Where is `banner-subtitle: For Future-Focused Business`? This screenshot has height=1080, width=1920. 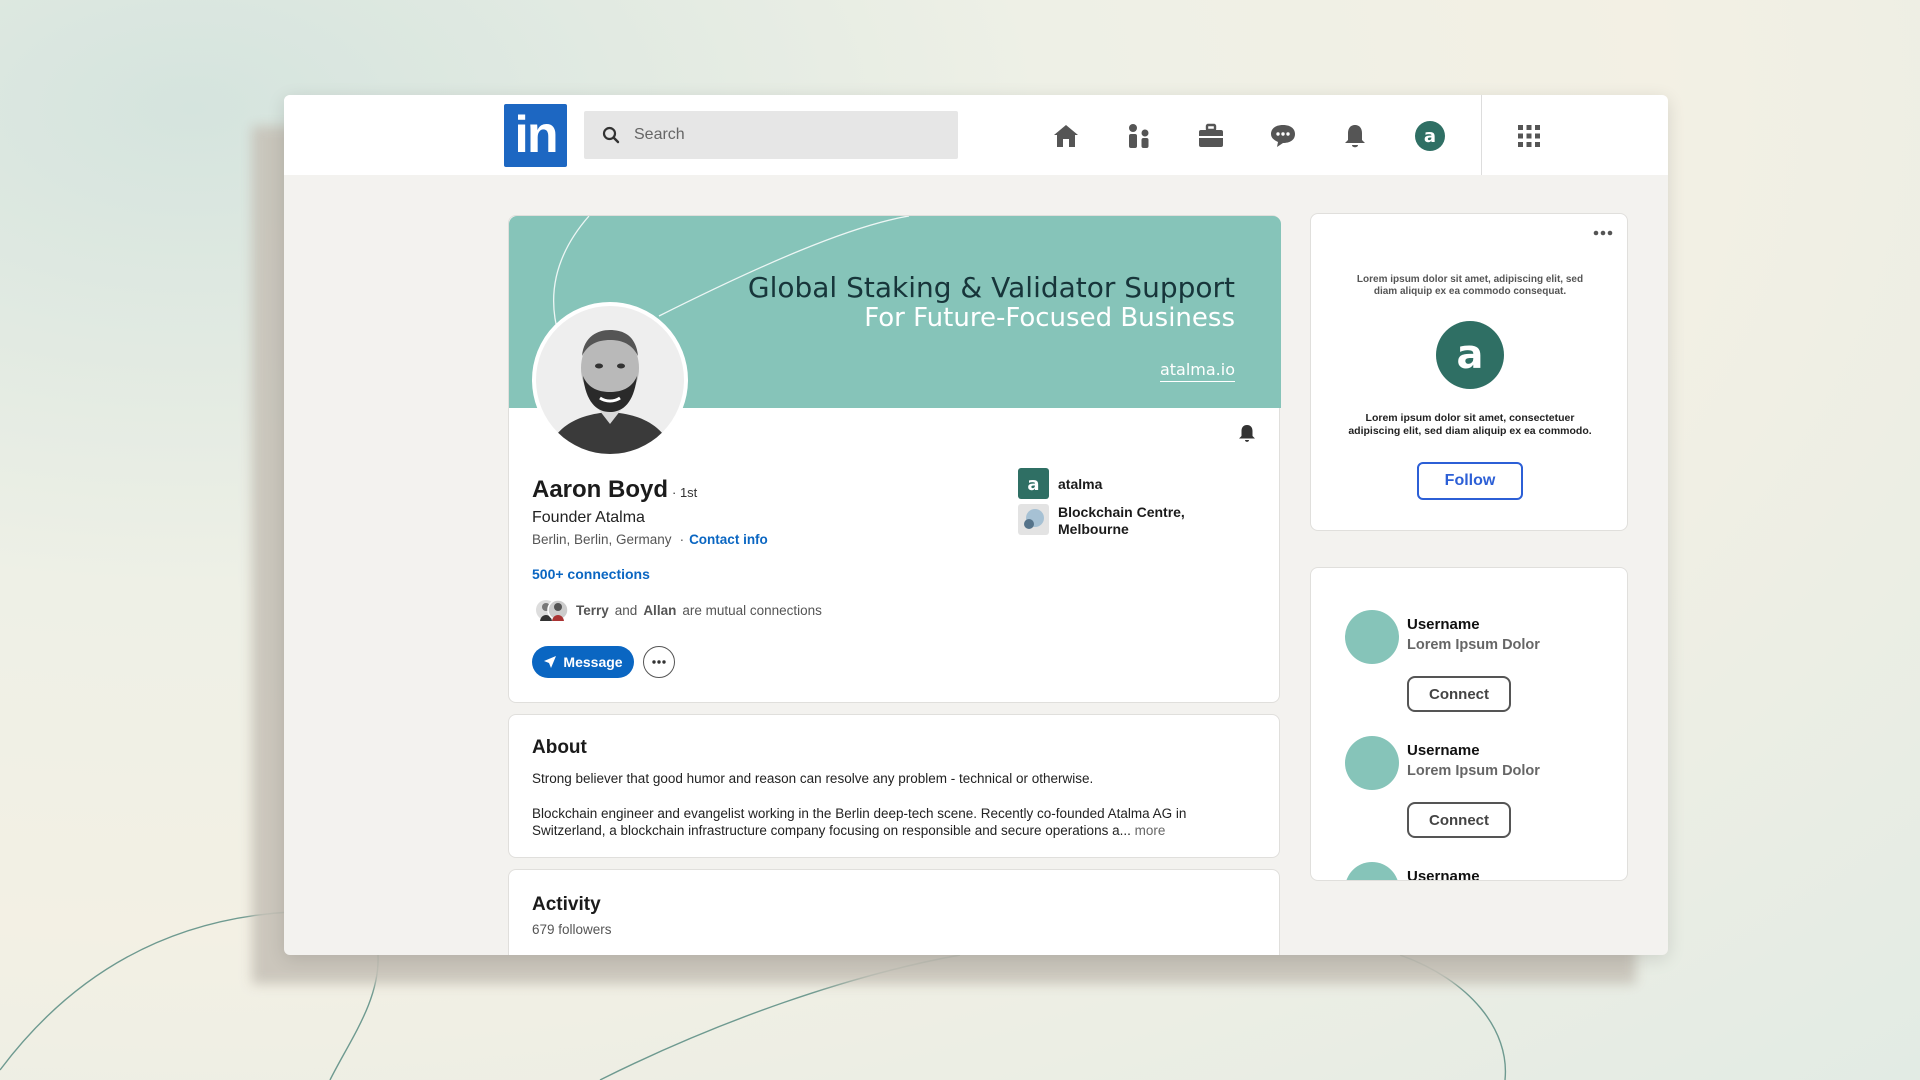
banner-subtitle: For Future-Focused Business is located at coordinates (1049, 318).